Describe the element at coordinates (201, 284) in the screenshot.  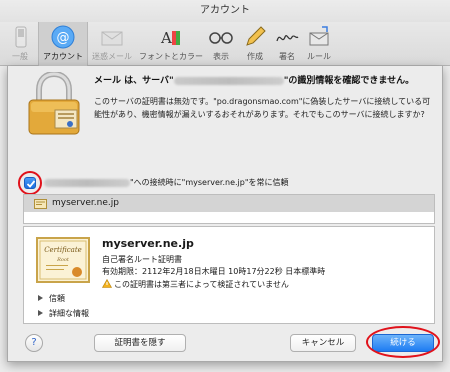
I see `certificate-warning-text: この証明書は第三者によって検証されていません` at that location.